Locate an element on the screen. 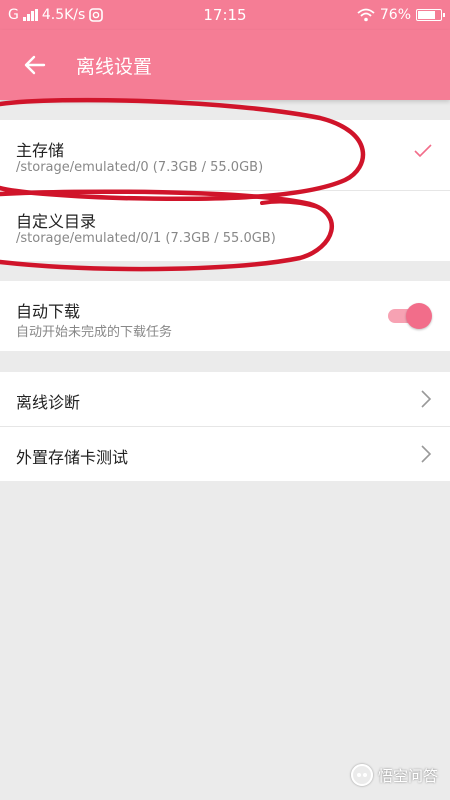 The image size is (450, 800). tools-section: 离线诊断 外置存储卡测试 is located at coordinates (225, 426).